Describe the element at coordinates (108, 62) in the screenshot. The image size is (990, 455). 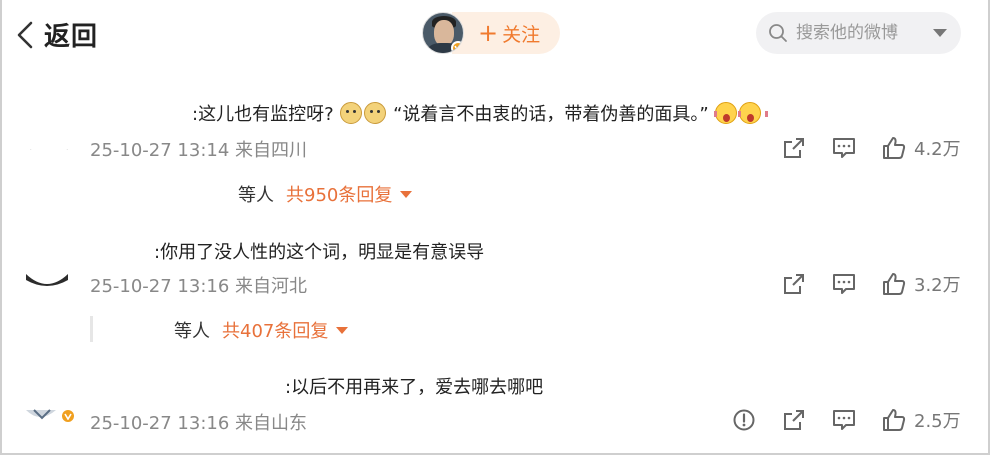
I see `truncated-content-edge` at that location.